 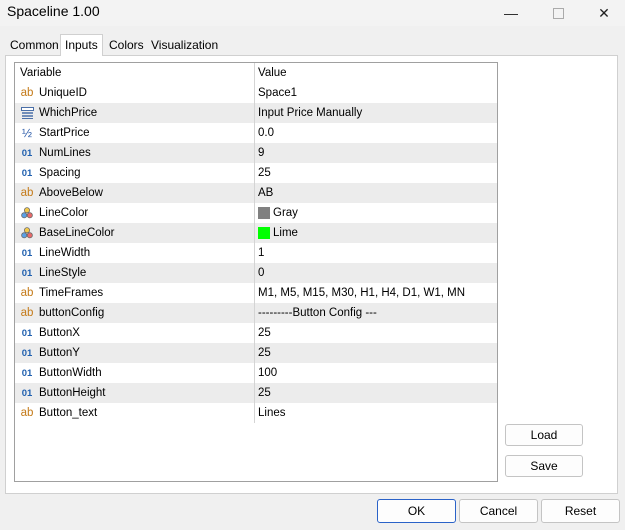 What do you see at coordinates (135, 133) in the screenshot?
I see `variable-cell: ½ StartPrice` at bounding box center [135, 133].